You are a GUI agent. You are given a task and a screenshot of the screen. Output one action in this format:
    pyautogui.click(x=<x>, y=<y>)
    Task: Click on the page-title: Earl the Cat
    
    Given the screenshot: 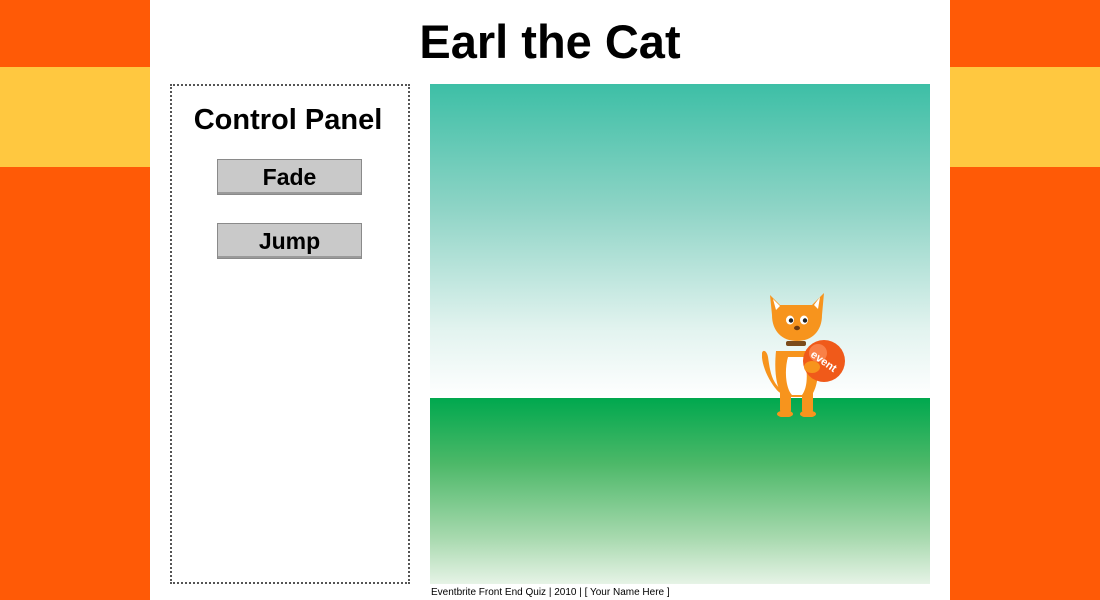 What is the action you would take?
    pyautogui.click(x=550, y=41)
    